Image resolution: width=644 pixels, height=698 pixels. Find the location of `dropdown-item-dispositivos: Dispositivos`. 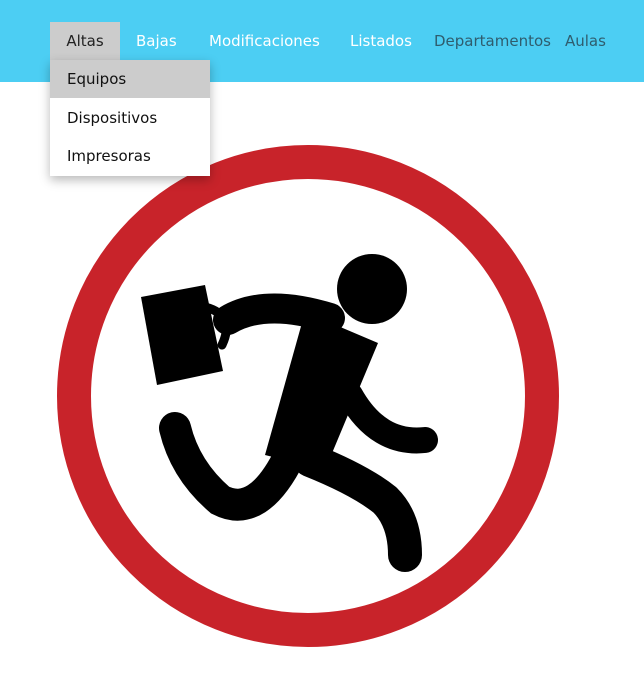

dropdown-item-dispositivos: Dispositivos is located at coordinates (130, 118).